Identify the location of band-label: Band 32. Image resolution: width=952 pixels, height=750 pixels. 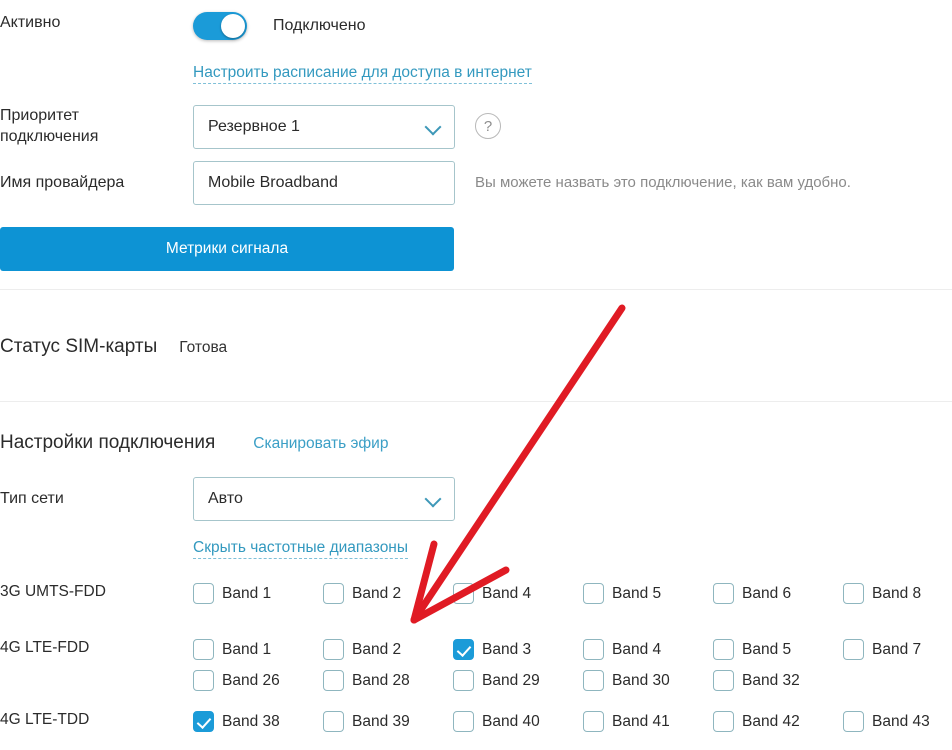
(771, 680).